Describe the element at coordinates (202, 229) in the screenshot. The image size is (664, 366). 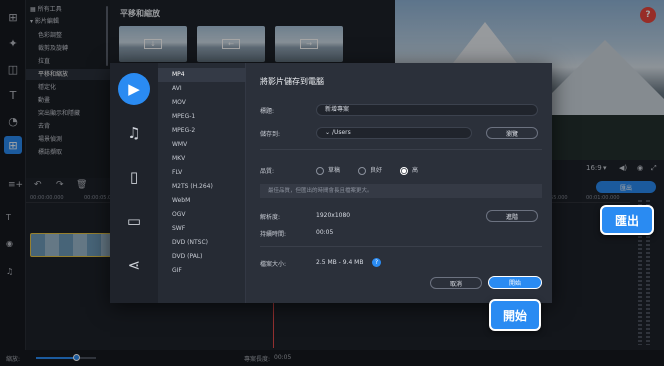
I see `format-item: SWF` at that location.